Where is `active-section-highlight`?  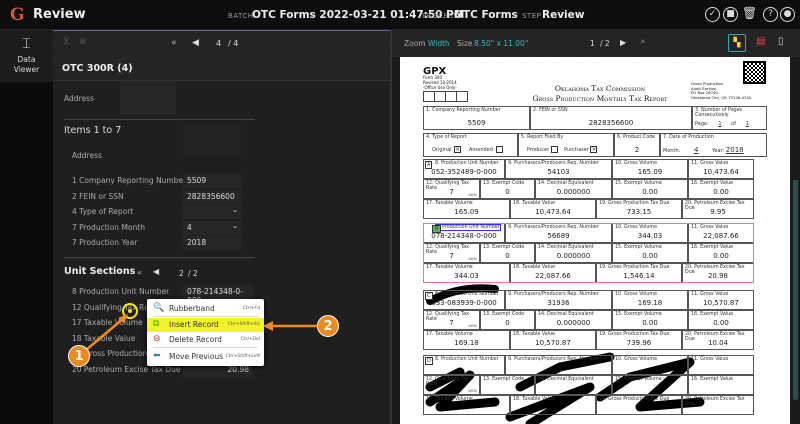
active-section-highlight is located at coordinates (588, 253).